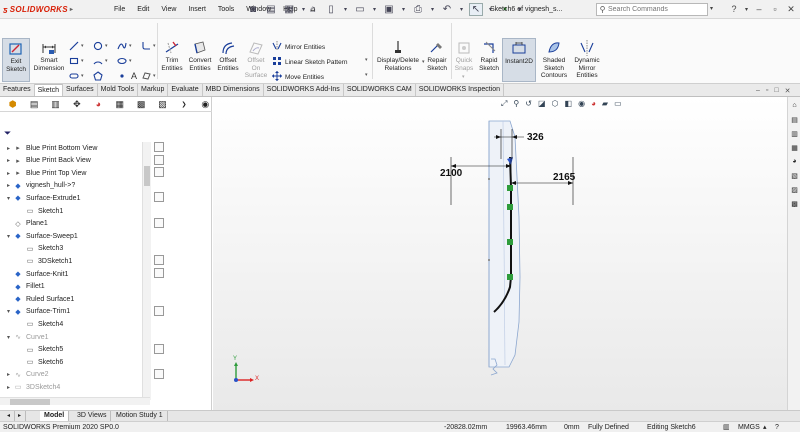 This screenshot has width=800, height=432. Describe the element at coordinates (746, 9) in the screenshot. I see `help-dropdown-icon: ▾` at that location.